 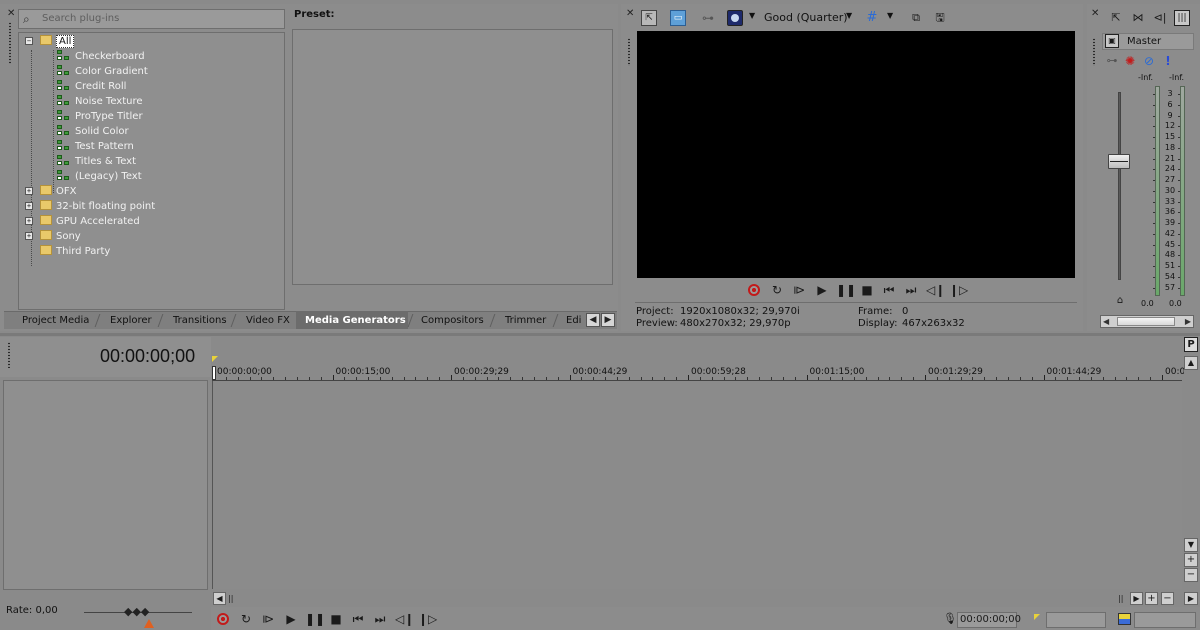 What do you see at coordinates (147, 356) in the screenshot?
I see `cursor-time-display: 00:00:00;00` at bounding box center [147, 356].